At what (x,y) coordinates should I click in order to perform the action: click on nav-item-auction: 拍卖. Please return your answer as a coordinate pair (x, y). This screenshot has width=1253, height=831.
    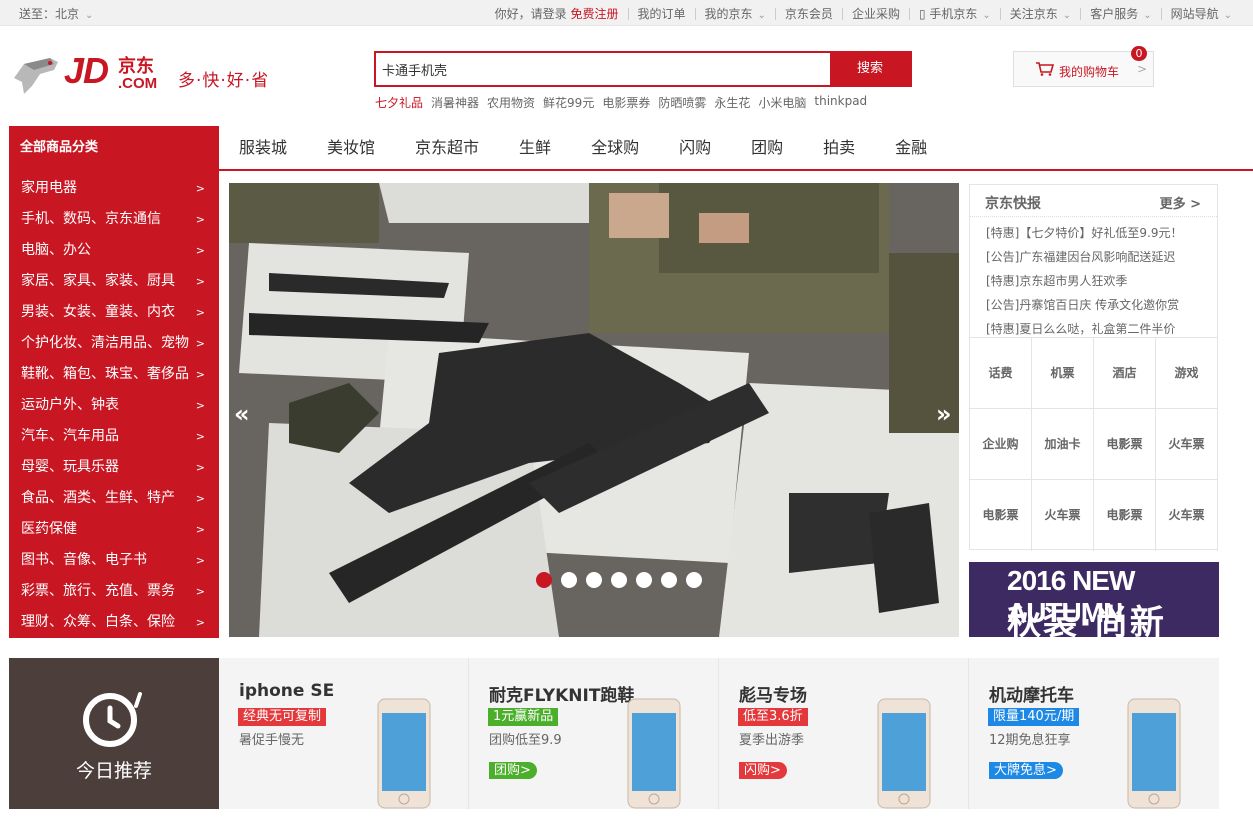
    Looking at the image, I should click on (839, 147).